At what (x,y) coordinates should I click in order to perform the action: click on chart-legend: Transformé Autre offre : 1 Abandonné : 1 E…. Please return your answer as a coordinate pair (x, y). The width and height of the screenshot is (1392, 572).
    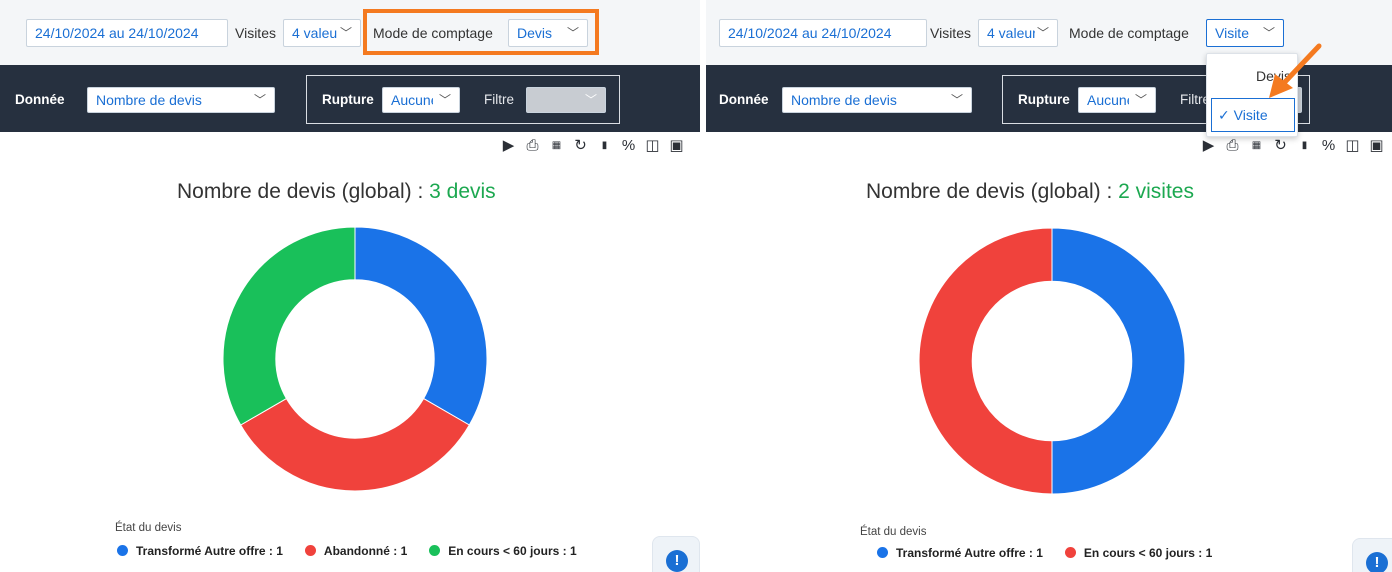
    Looking at the image, I should click on (358, 551).